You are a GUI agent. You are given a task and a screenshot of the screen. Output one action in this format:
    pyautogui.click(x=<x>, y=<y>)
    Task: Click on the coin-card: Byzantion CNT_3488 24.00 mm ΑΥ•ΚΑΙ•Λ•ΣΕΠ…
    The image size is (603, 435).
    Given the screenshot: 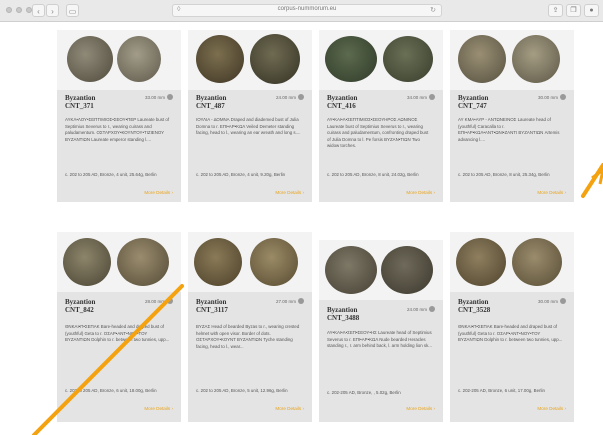 What is the action you would take?
    pyautogui.click(x=381, y=331)
    